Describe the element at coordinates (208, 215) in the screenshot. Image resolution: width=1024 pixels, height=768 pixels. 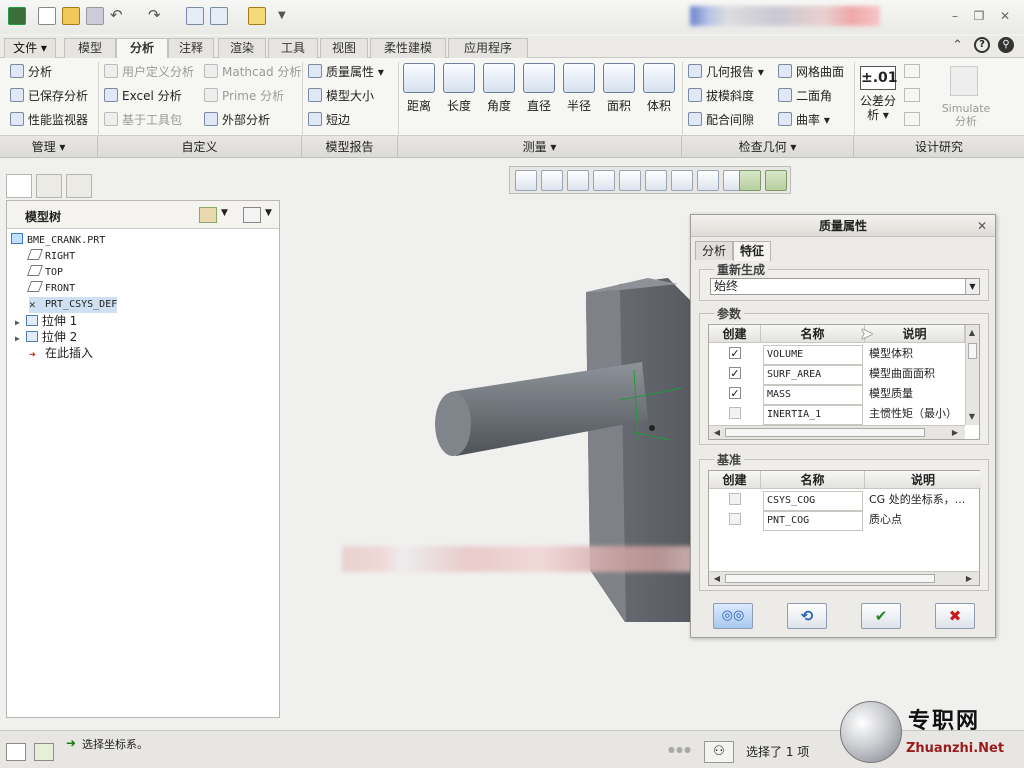
I see `tree-settings-icon` at that location.